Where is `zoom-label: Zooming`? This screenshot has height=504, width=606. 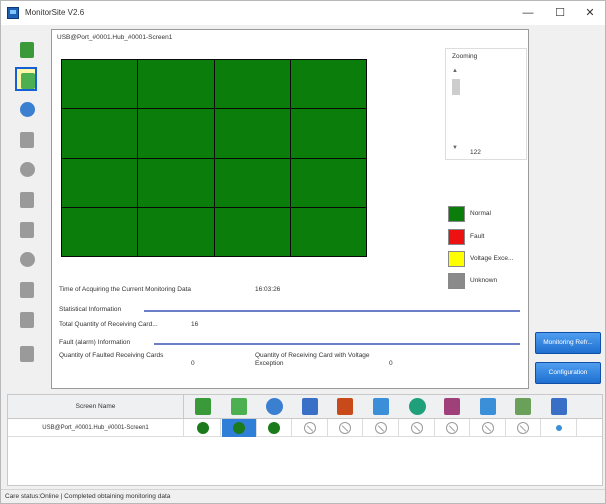
zoom-label: Zooming is located at coordinates (465, 56).